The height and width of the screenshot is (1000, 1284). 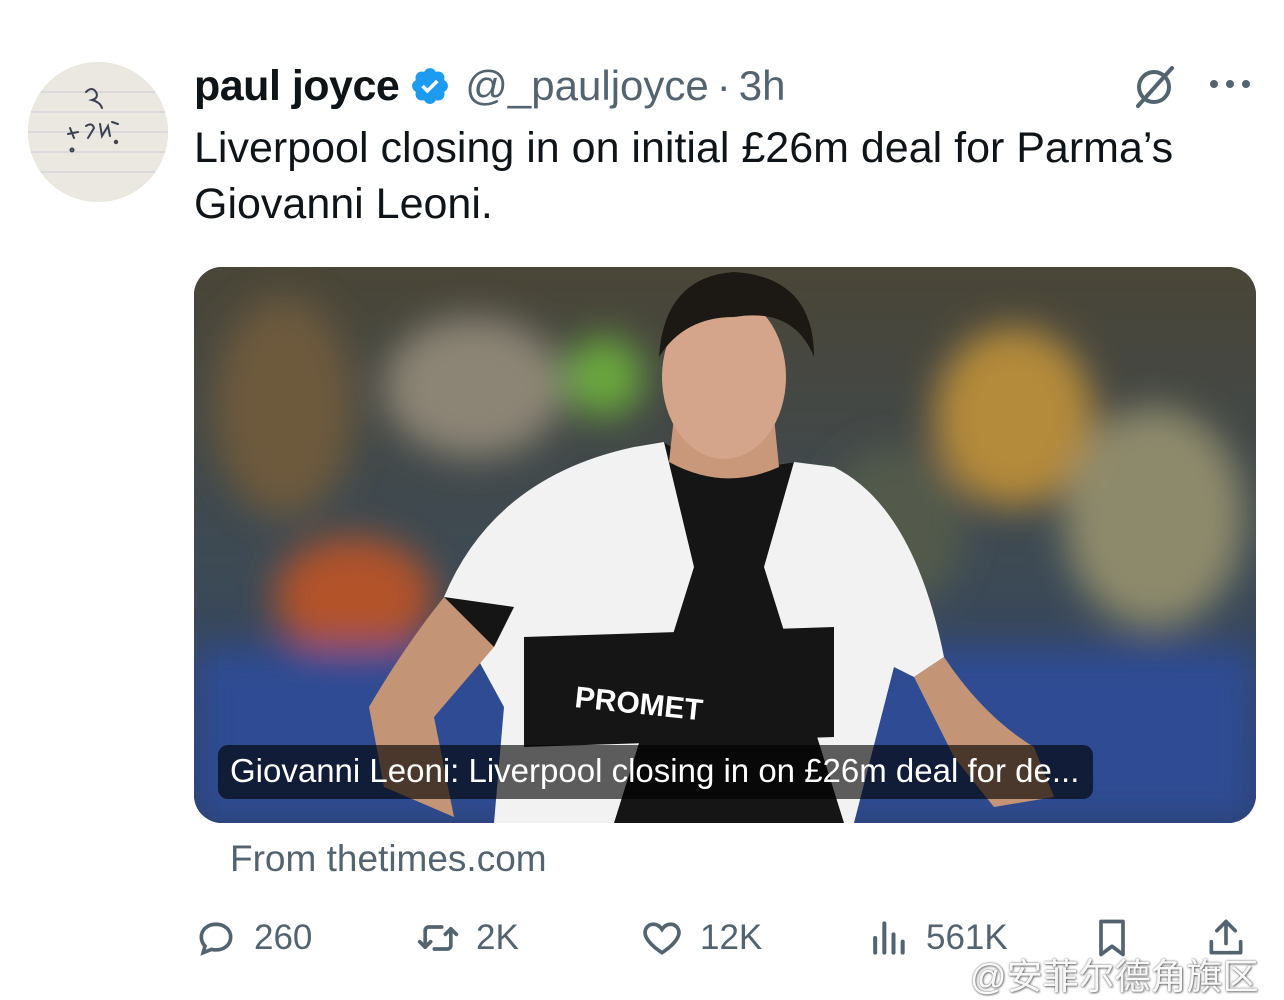 I want to click on reply-button: 260, so click(x=253, y=938).